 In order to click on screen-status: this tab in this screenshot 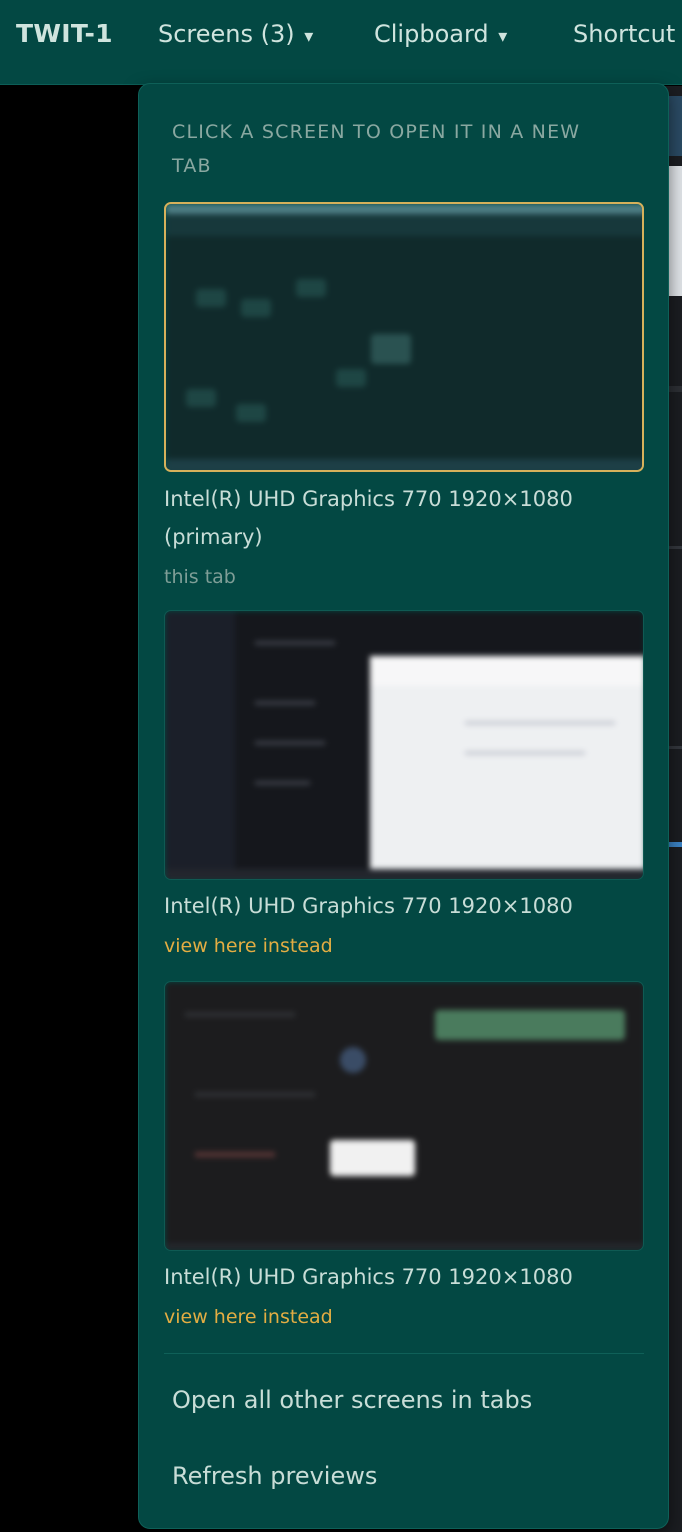, I will do `click(200, 577)`.